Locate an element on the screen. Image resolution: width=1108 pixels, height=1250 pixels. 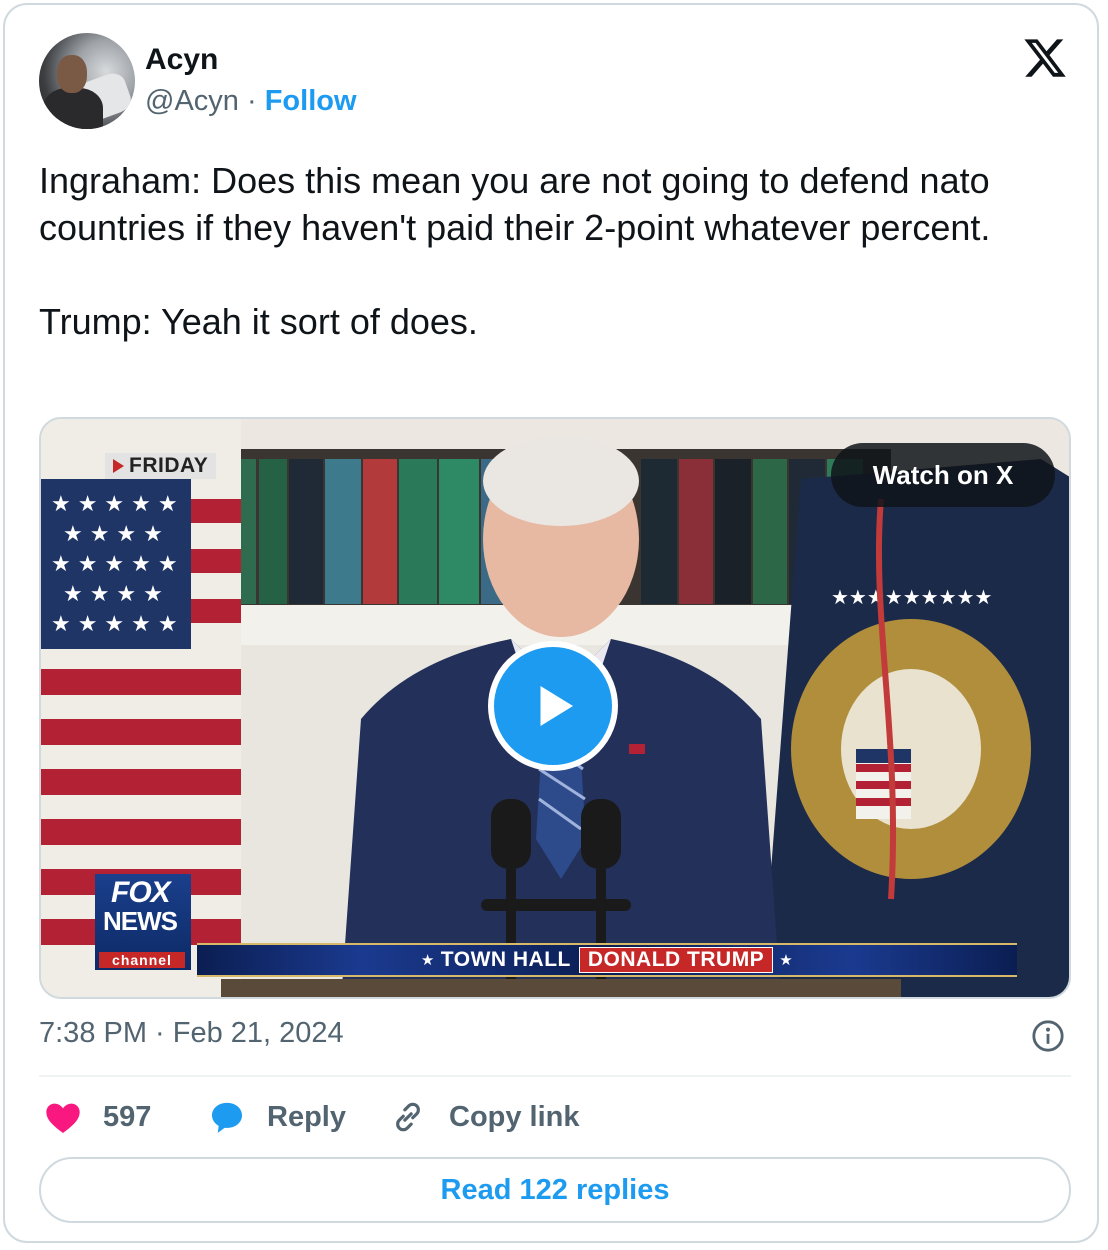
x-logo-icon is located at coordinates (1045, 58).